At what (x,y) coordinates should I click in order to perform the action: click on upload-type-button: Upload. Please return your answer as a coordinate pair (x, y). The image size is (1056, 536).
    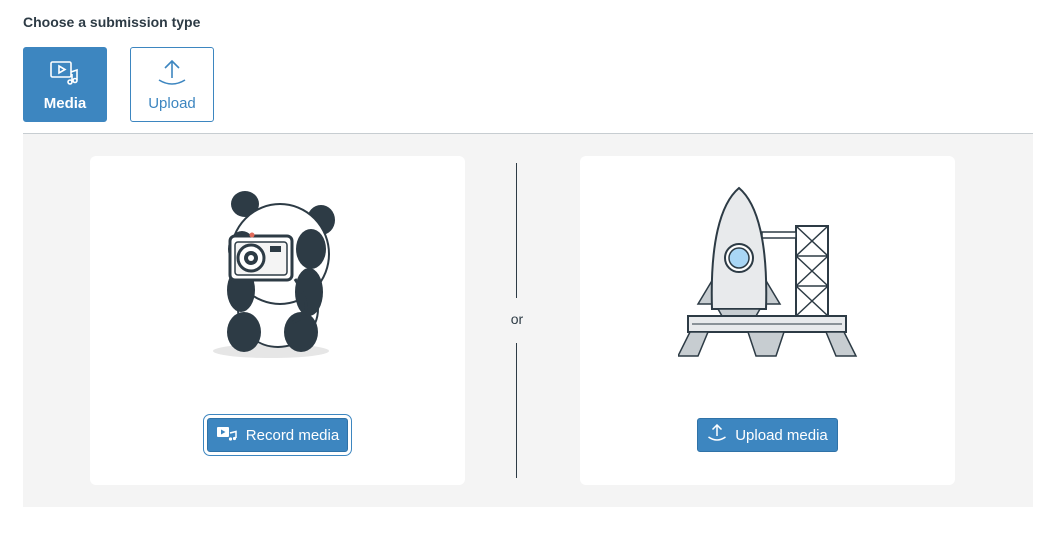
    Looking at the image, I should click on (172, 84).